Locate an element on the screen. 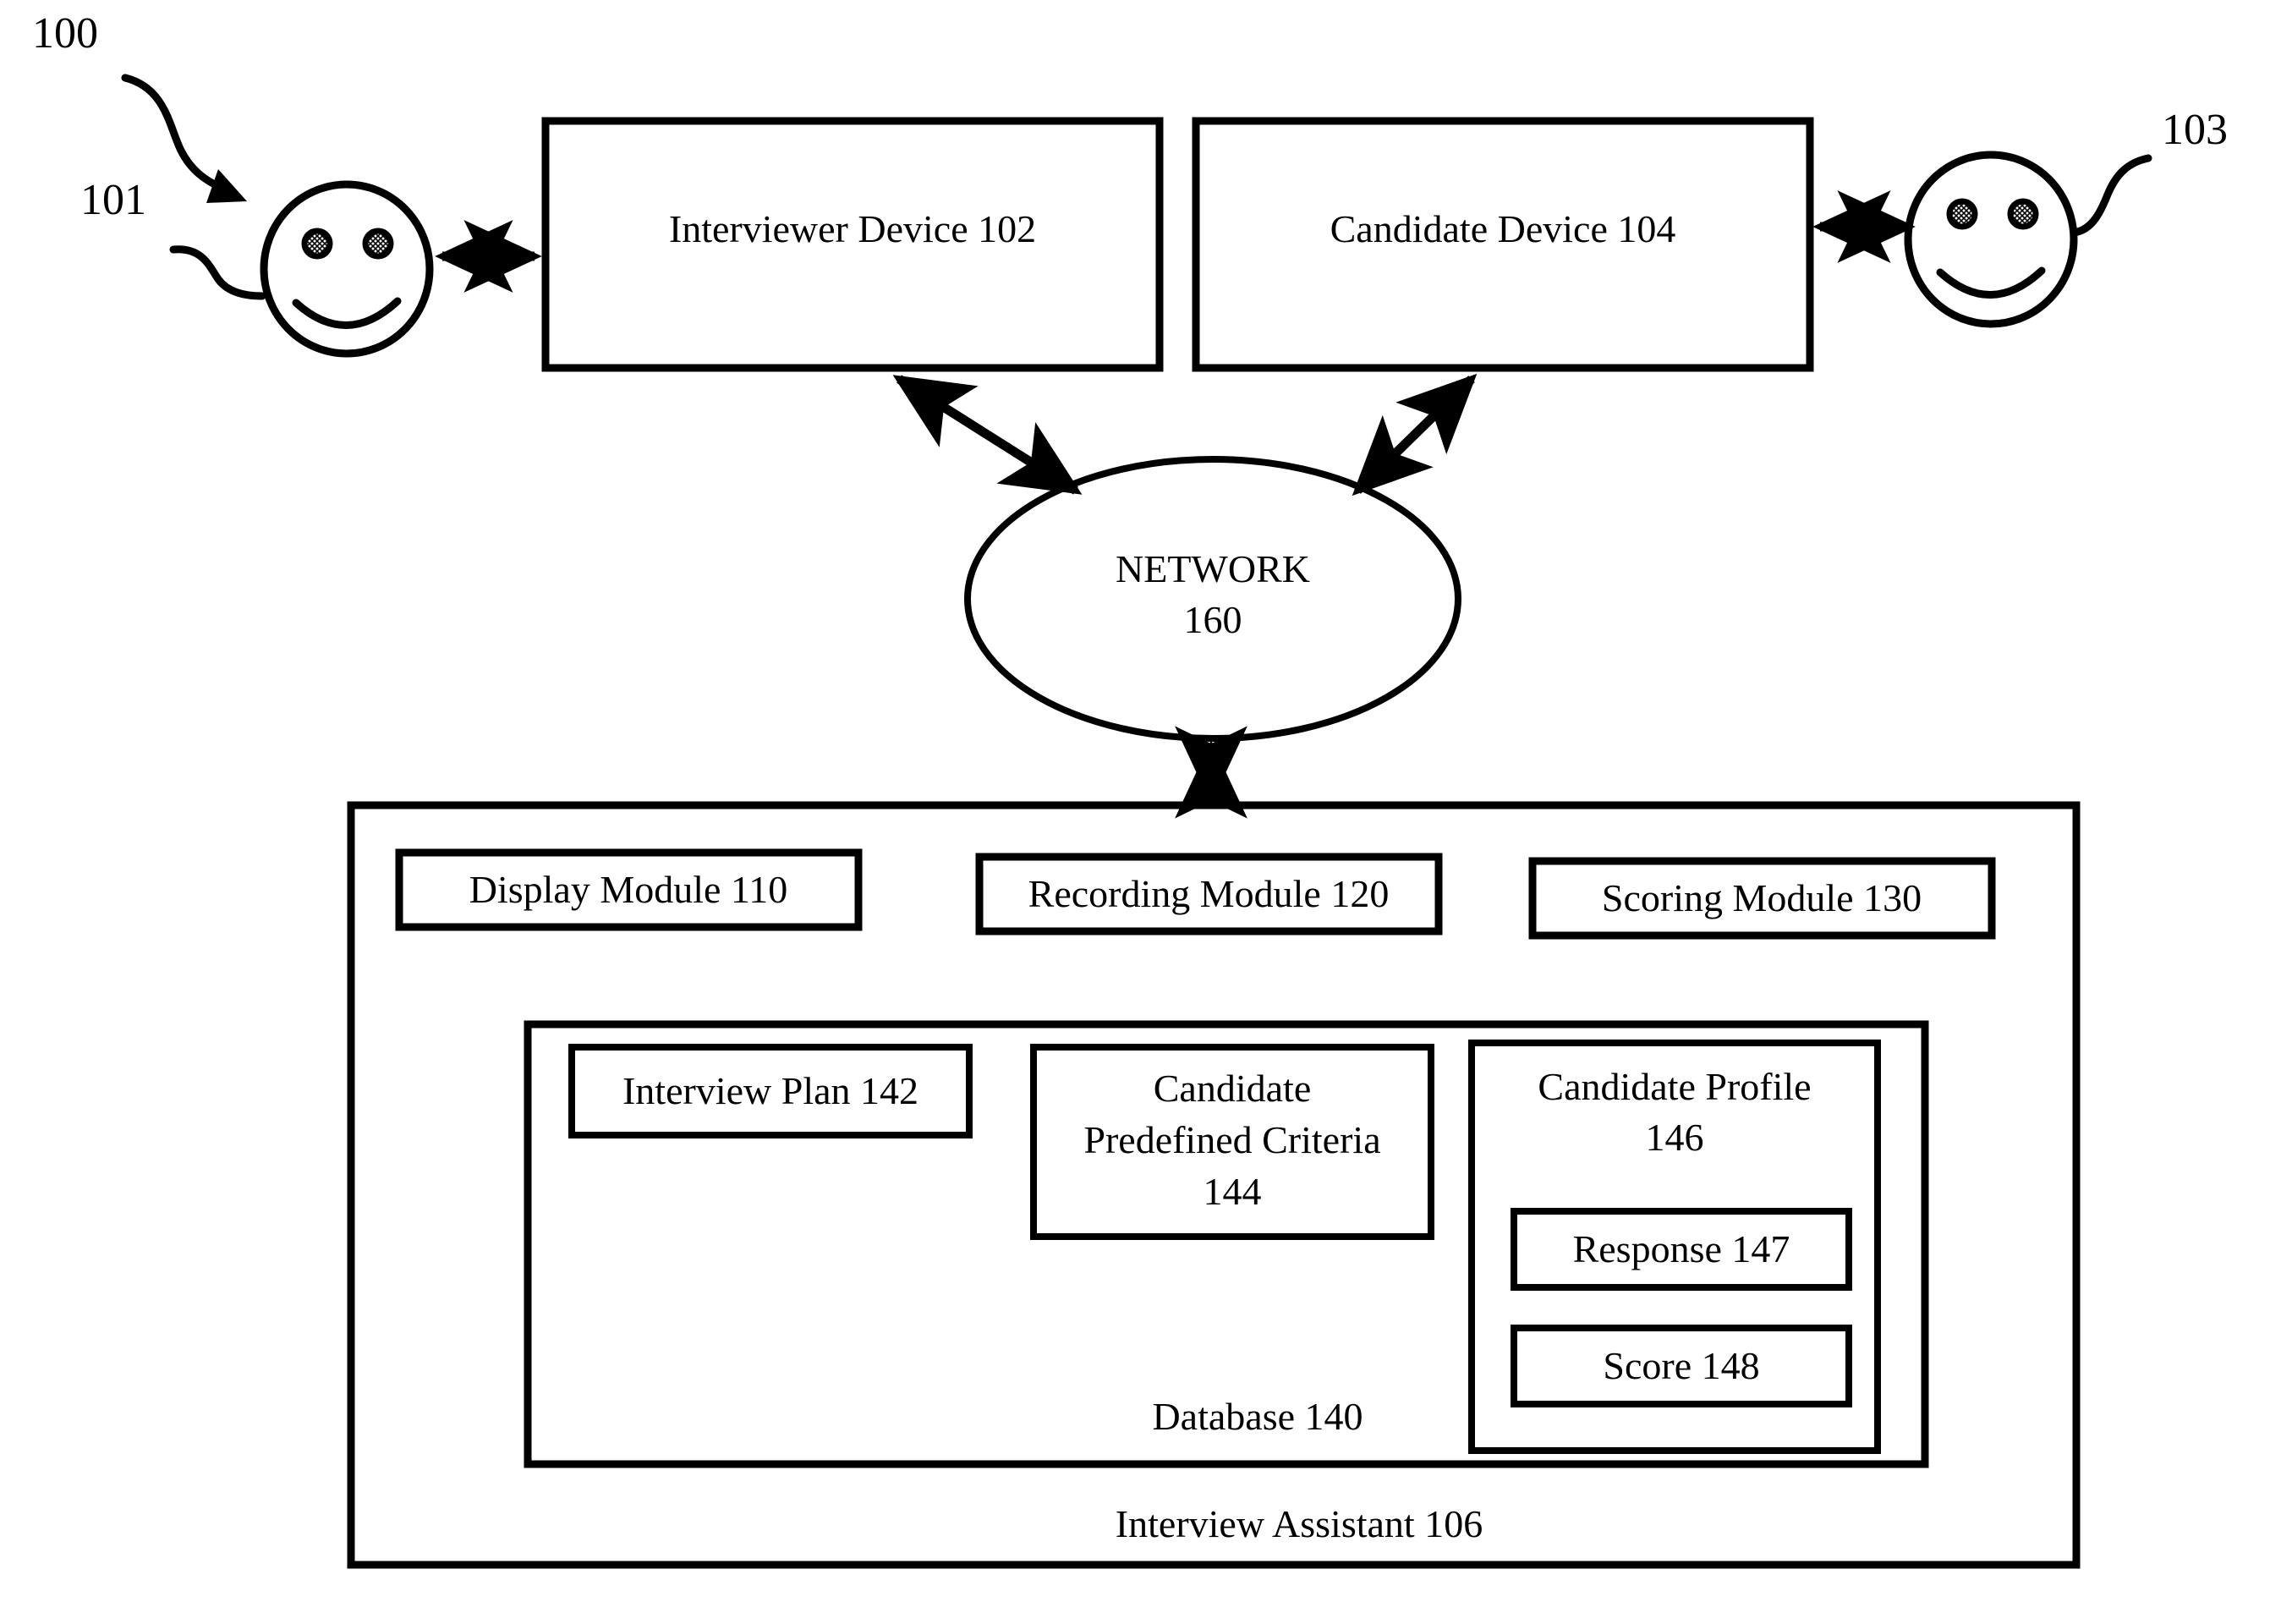 Image resolution: width=2281 pixels, height=1624 pixels. figure-number-label: 100 is located at coordinates (65, 34).